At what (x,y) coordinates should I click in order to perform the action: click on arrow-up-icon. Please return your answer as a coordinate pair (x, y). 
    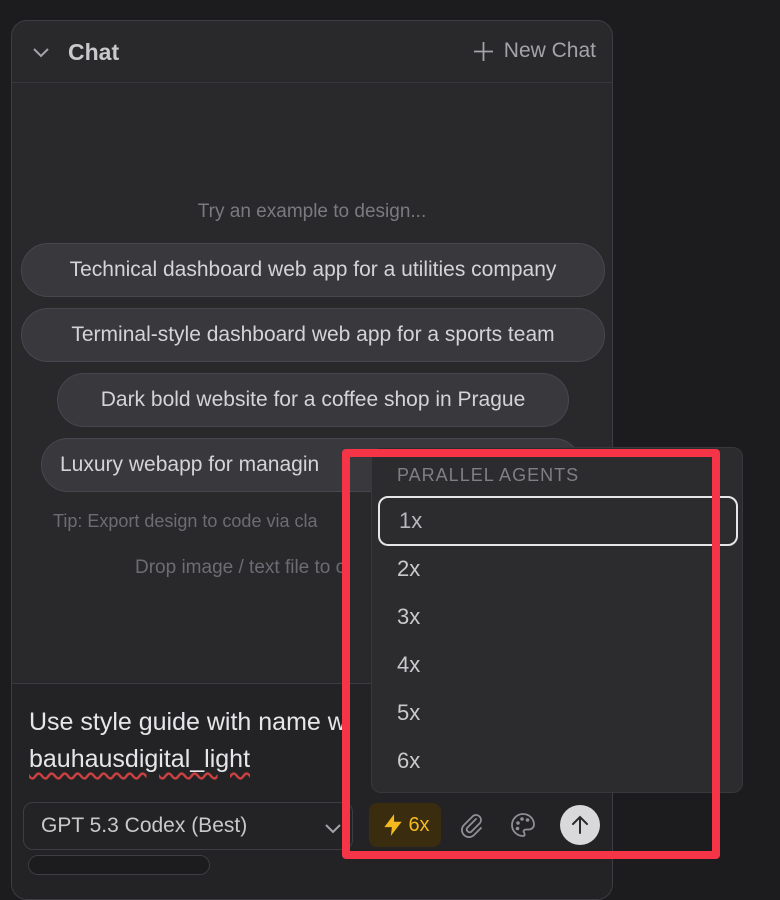
    Looking at the image, I should click on (580, 824).